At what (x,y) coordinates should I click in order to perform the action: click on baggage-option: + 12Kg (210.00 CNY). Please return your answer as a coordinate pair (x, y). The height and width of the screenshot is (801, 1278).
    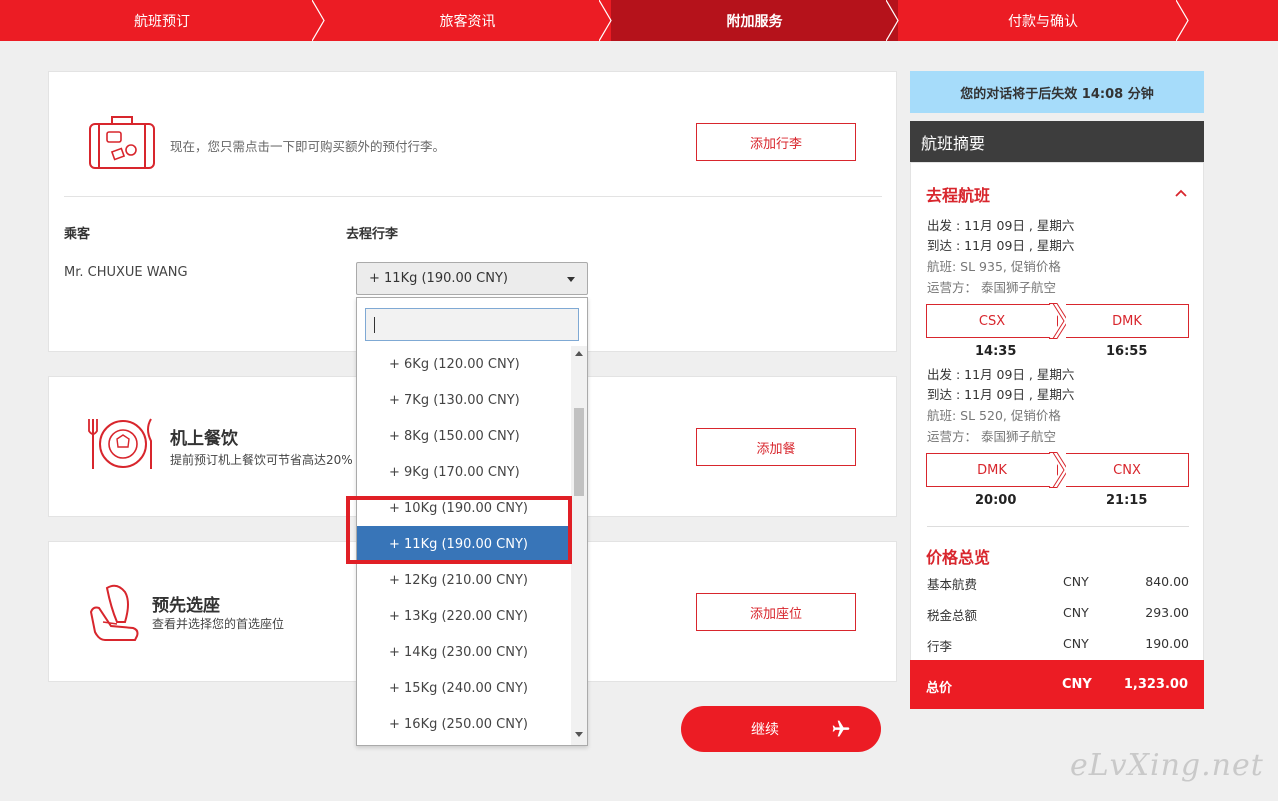
    Looking at the image, I should click on (463, 580).